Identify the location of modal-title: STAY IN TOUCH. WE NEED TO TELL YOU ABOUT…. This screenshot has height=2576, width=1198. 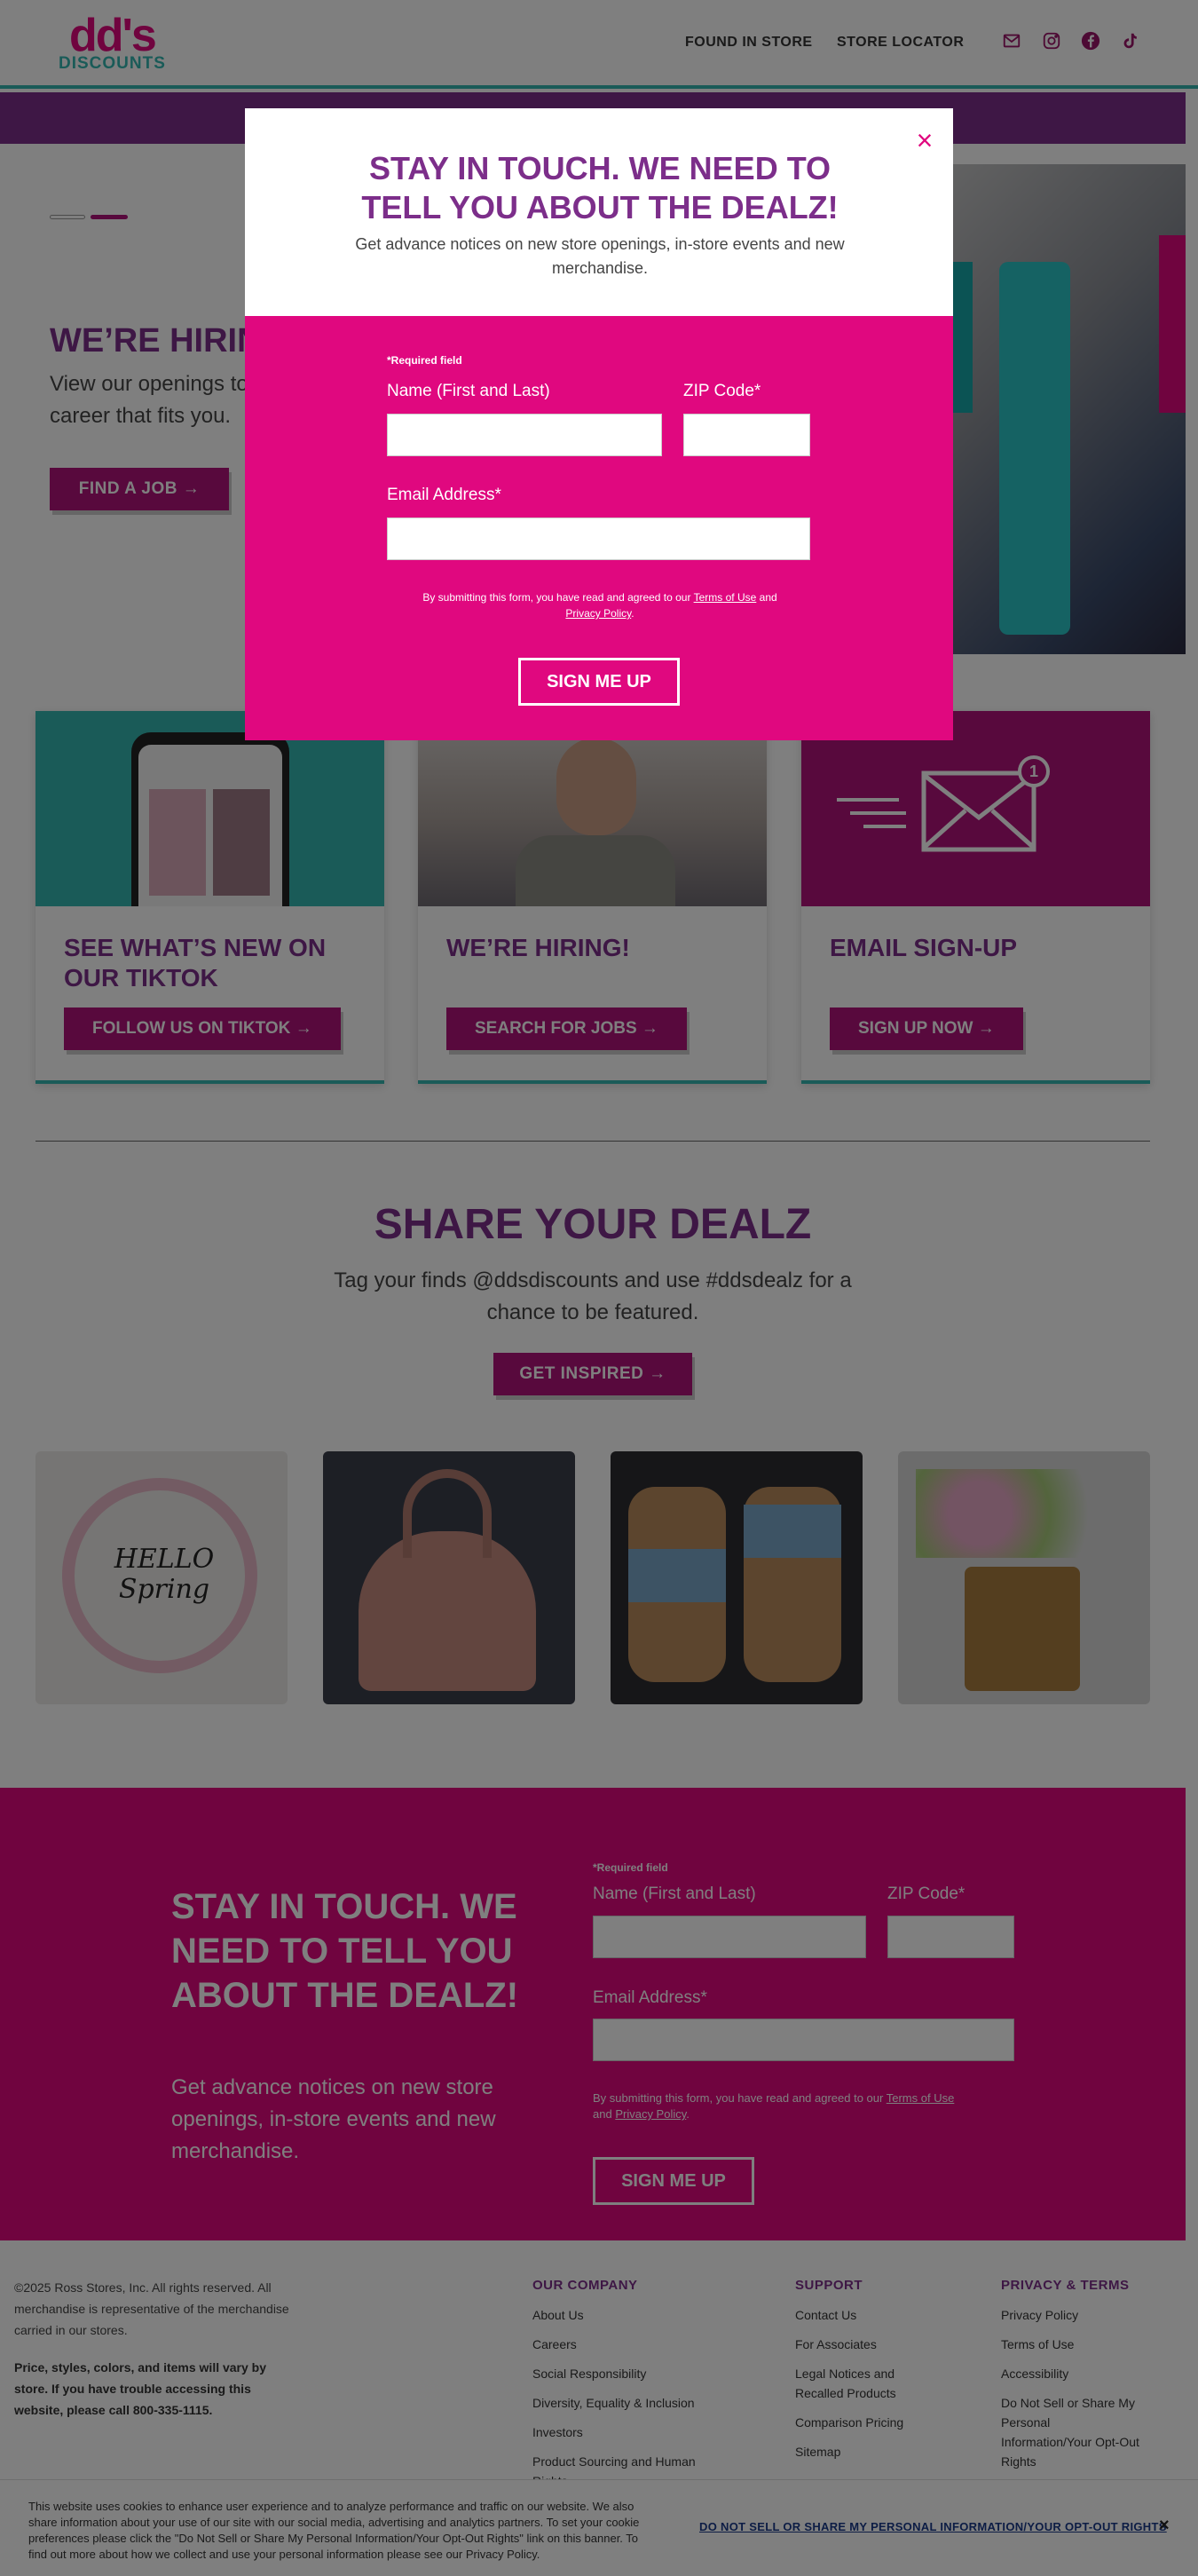
(600, 187).